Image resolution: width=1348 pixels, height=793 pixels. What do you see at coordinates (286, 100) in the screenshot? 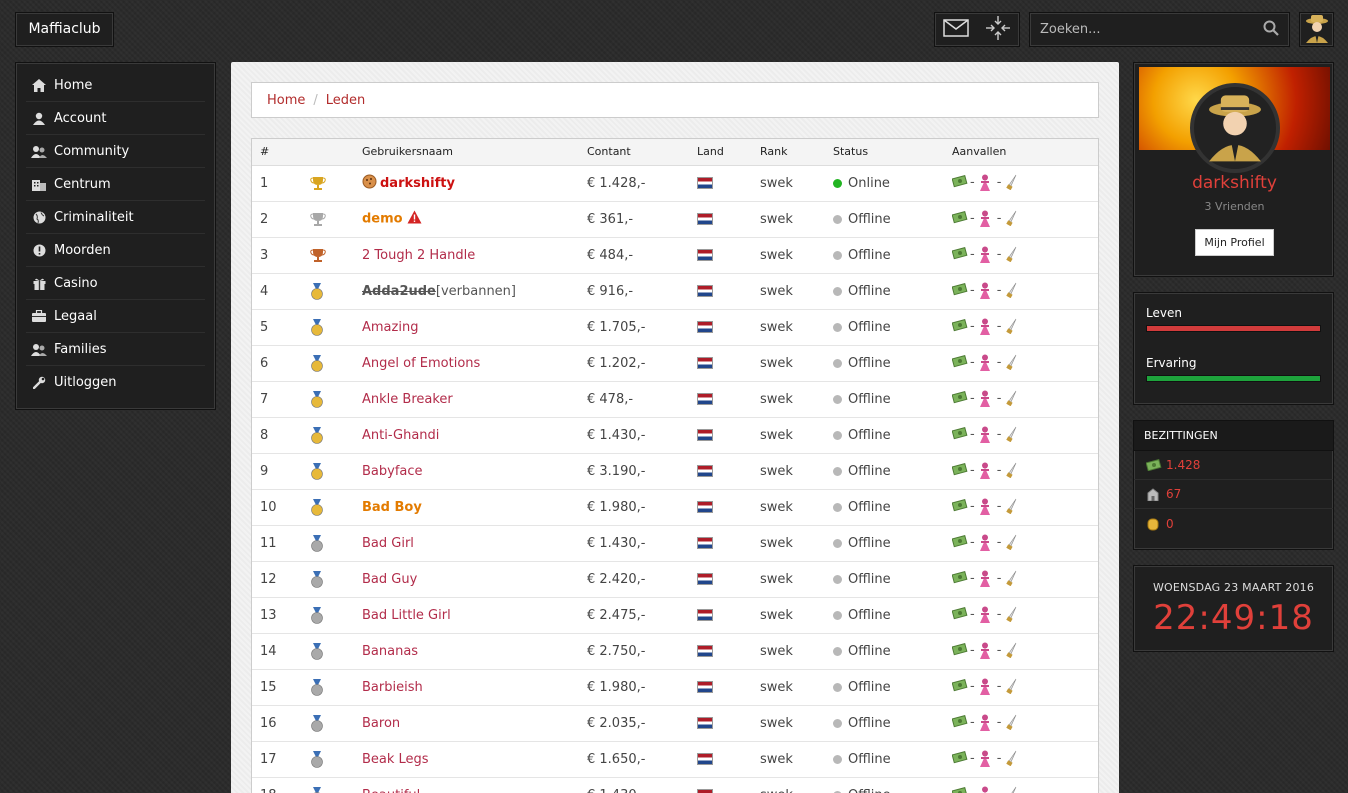
I see `breadcrumb-home-link: Home` at bounding box center [286, 100].